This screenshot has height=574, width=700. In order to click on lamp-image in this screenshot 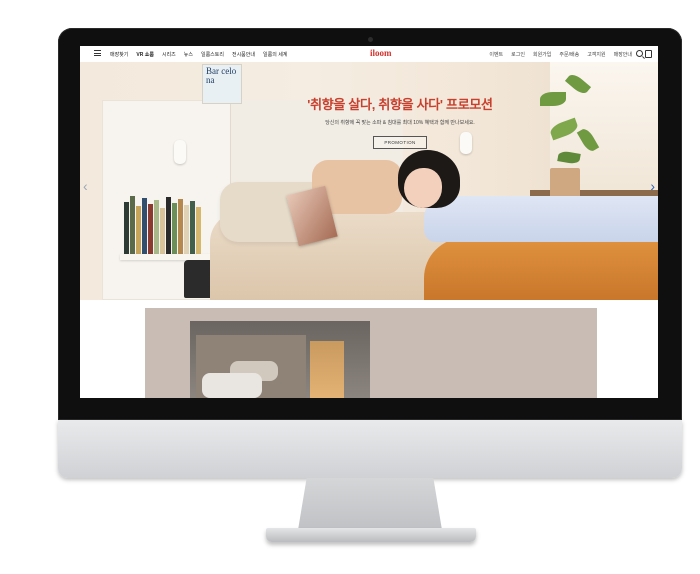, I will do `click(327, 369)`.